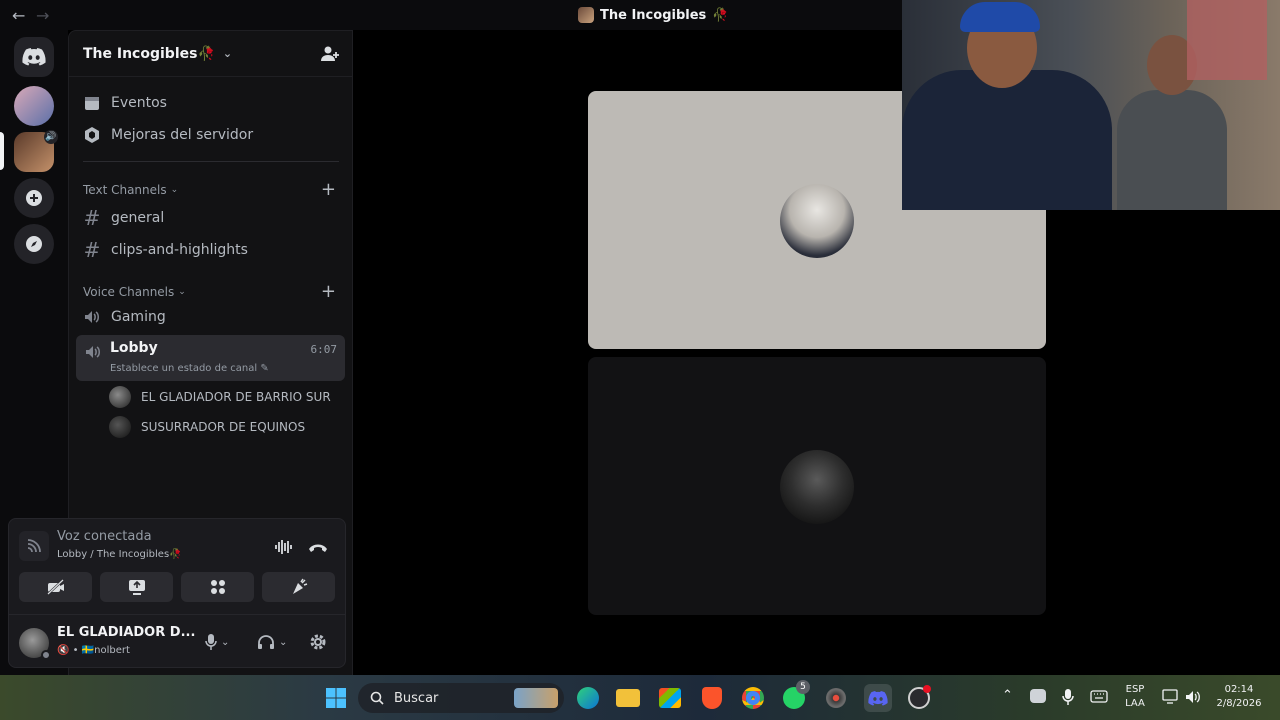 This screenshot has height=720, width=1280. What do you see at coordinates (139, 103) in the screenshot?
I see `events-label: Eventos` at bounding box center [139, 103].